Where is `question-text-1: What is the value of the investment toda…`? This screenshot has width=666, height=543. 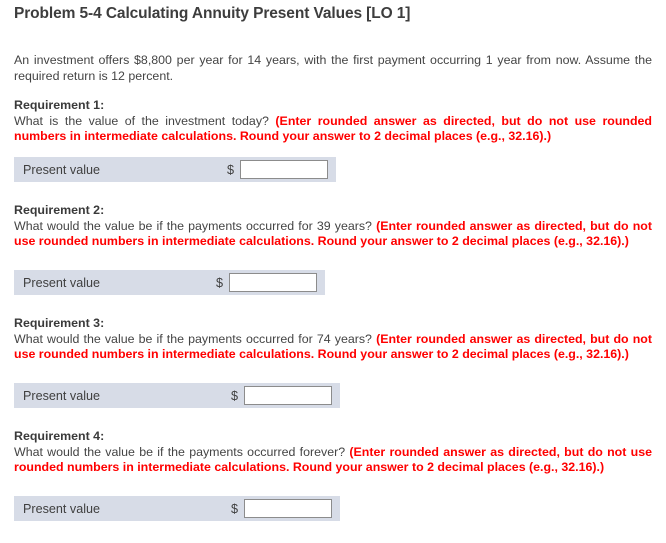
question-text-1: What is the value of the investment toda… is located at coordinates (145, 120).